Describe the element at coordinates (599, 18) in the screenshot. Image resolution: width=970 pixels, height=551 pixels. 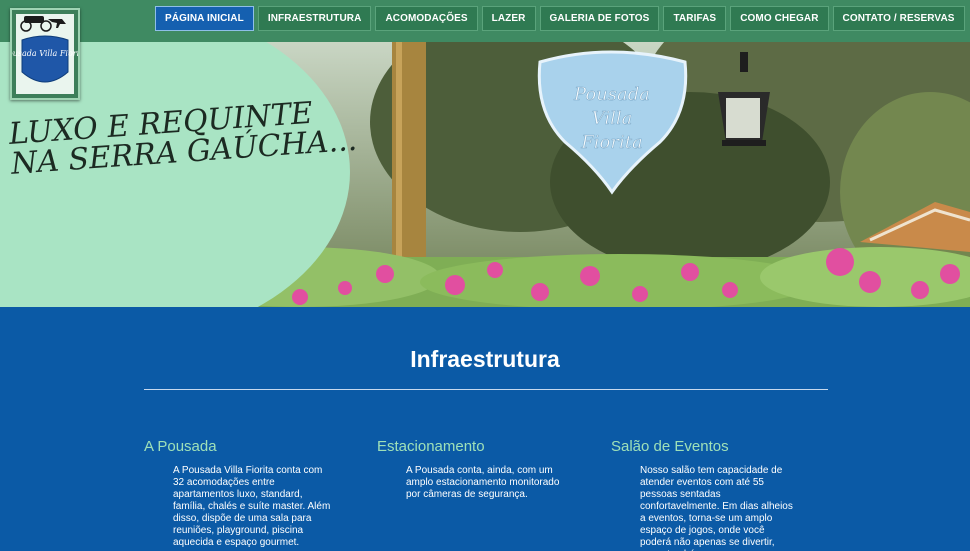
I see `nav-galeria-de-fotos: GALERIA DE FOTOS` at that location.